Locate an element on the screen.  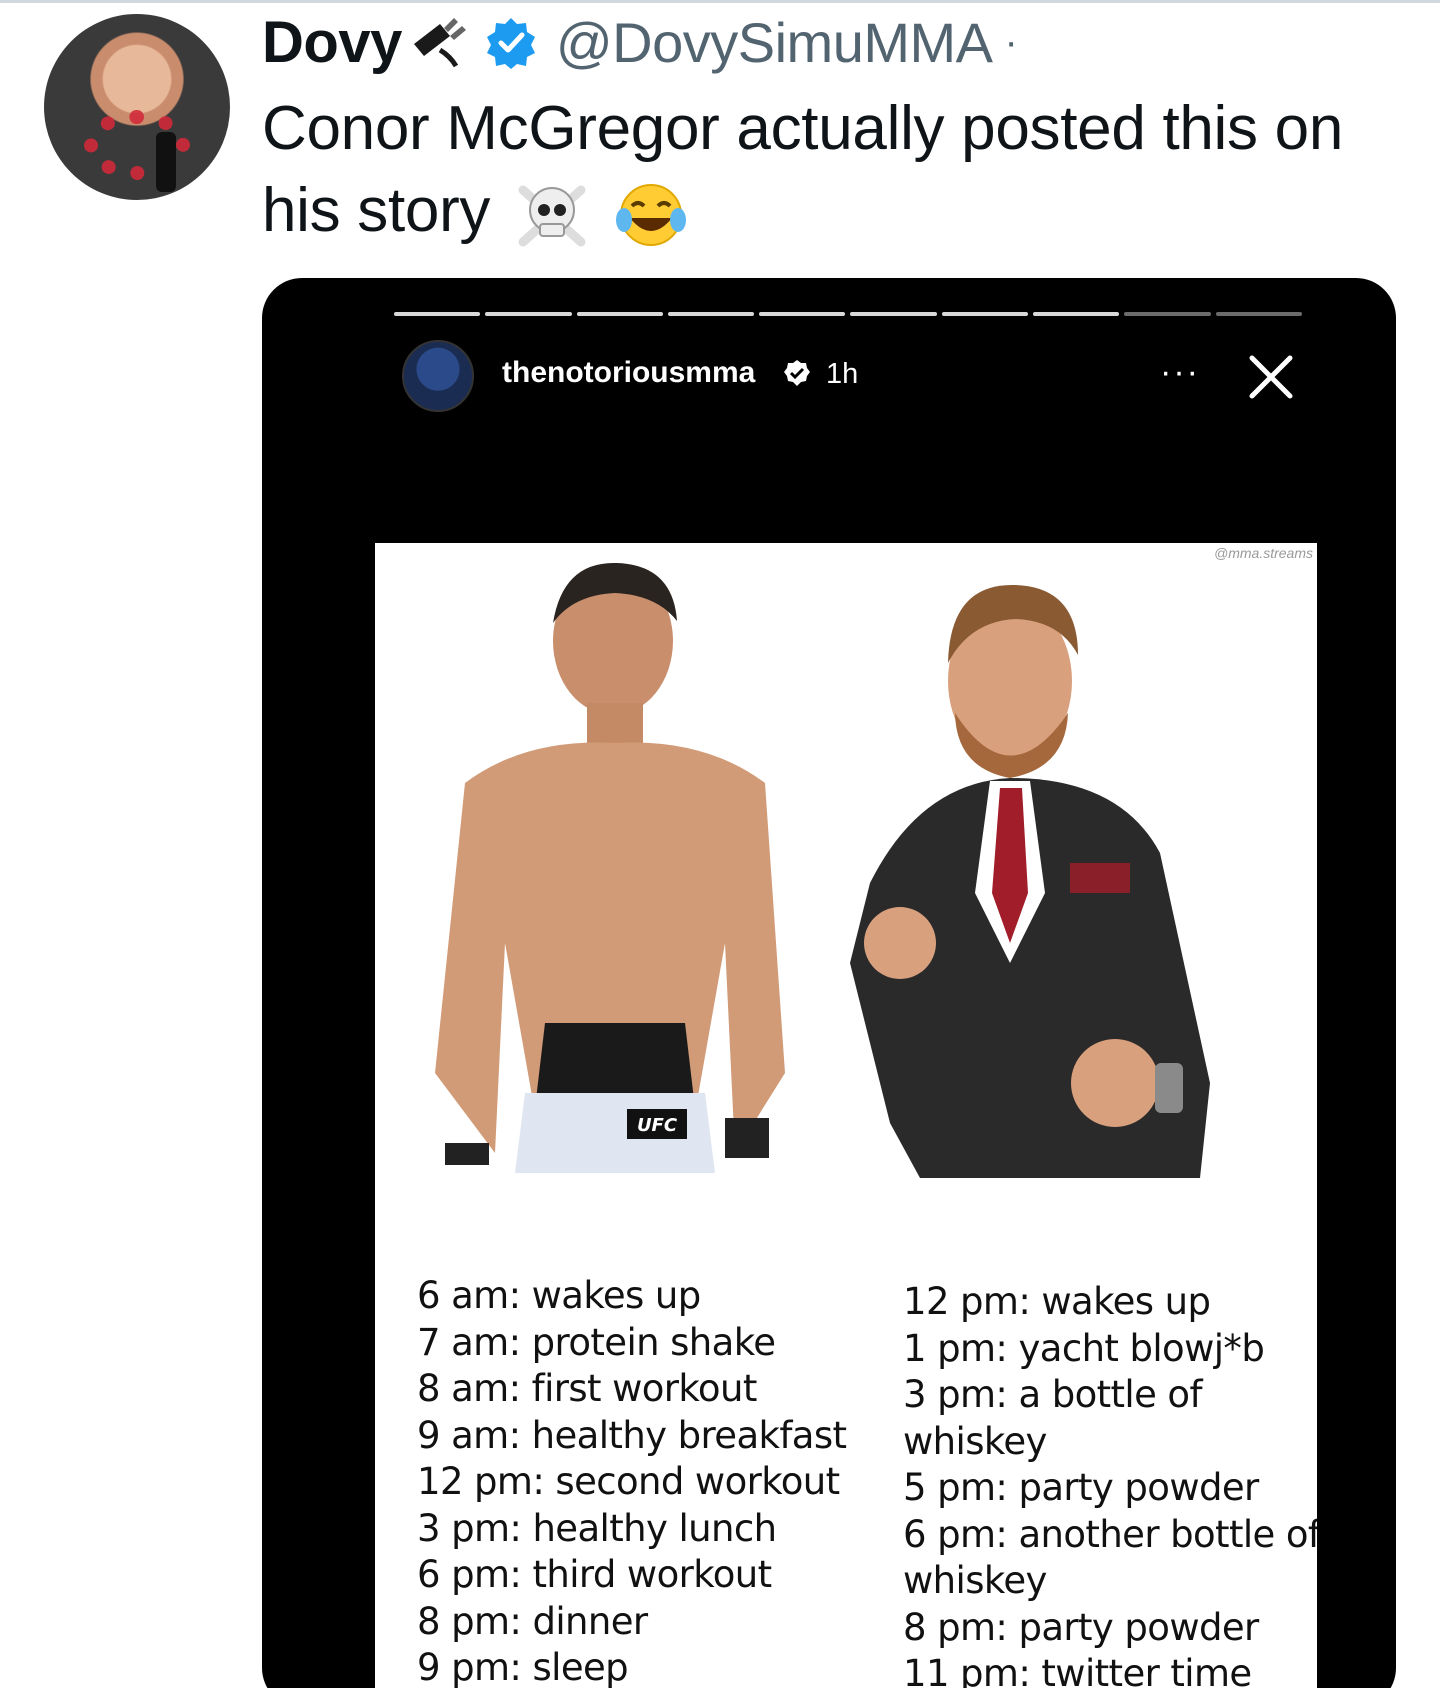
schedule-line: 6 am: wakes up is located at coordinates (559, 1295).